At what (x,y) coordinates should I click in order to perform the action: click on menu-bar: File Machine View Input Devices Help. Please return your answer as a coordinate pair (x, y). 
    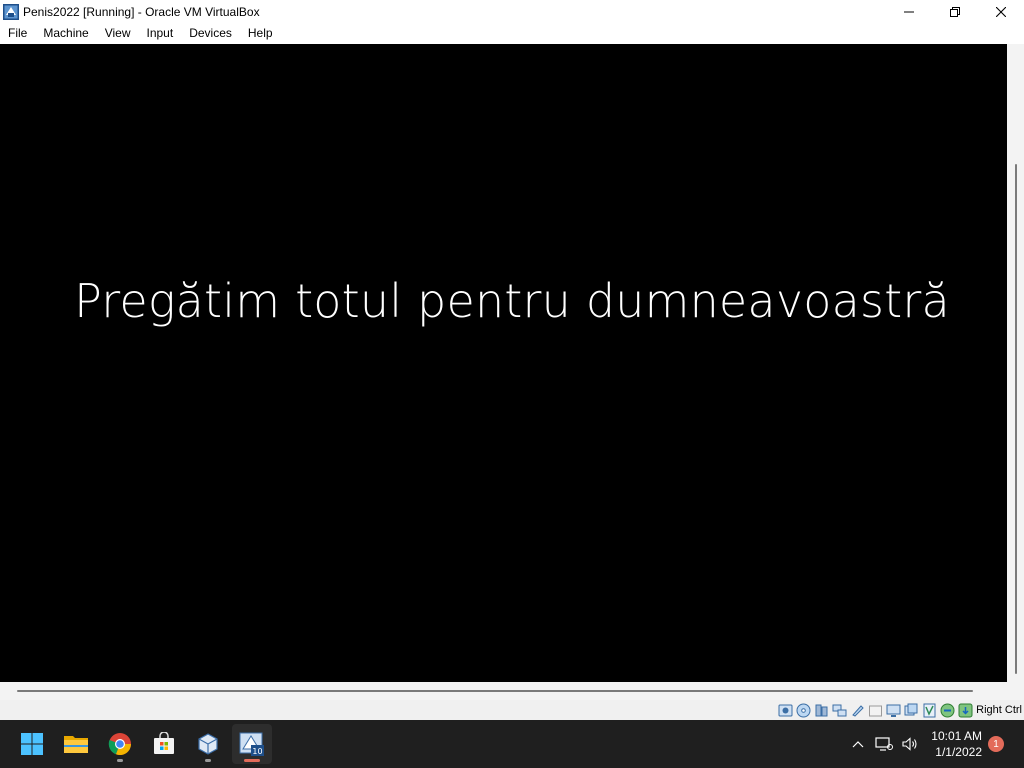
    Looking at the image, I should click on (512, 33).